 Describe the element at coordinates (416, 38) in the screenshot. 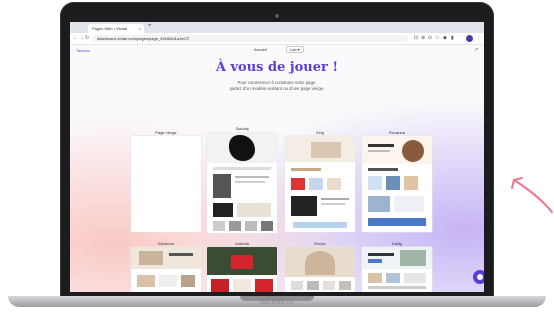

I see `install-icon: ⊡` at that location.